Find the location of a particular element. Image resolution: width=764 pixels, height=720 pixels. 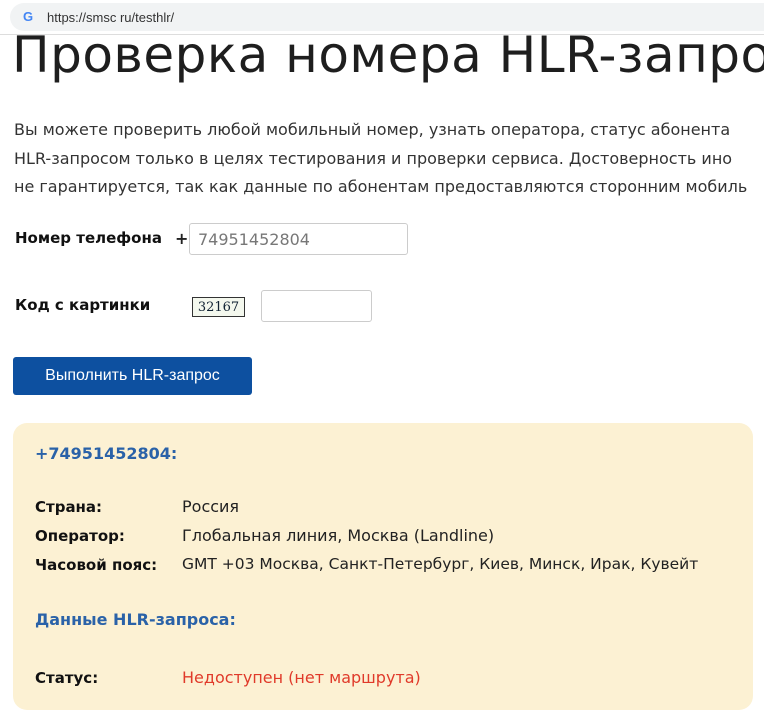

phone-input: 74951452804 is located at coordinates (298, 239).